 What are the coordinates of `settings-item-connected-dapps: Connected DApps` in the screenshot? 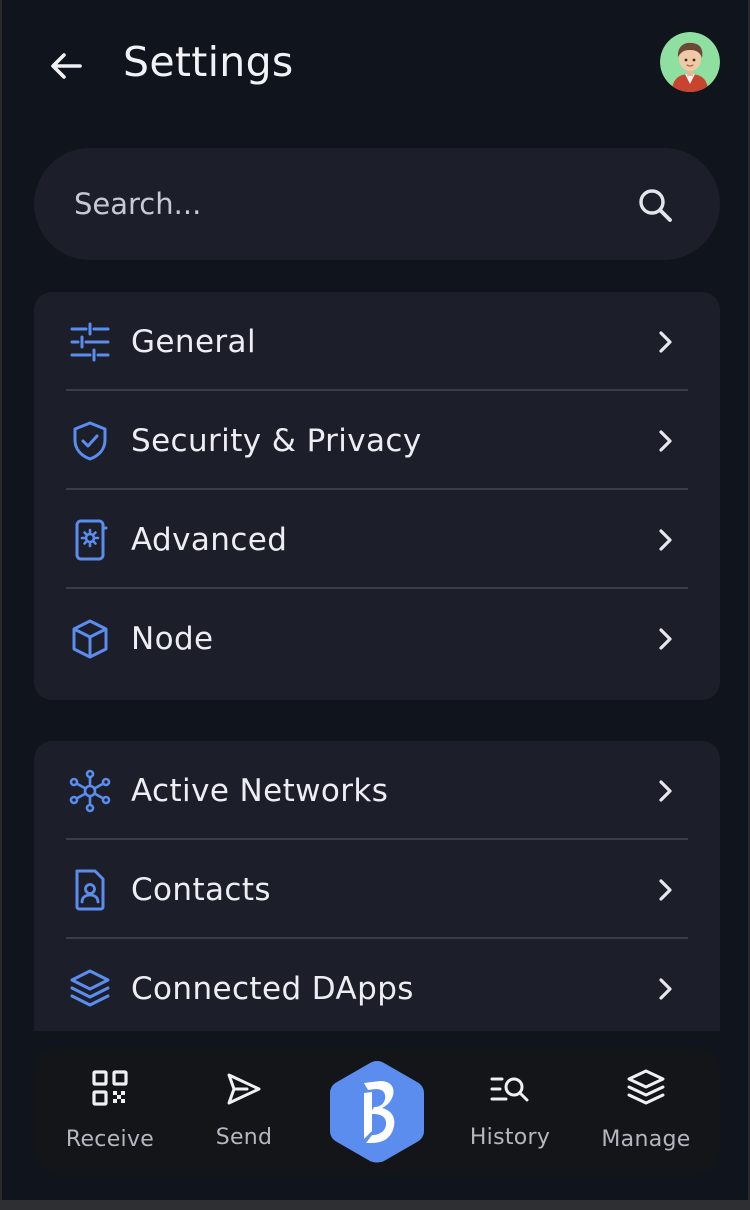 It's located at (377, 988).